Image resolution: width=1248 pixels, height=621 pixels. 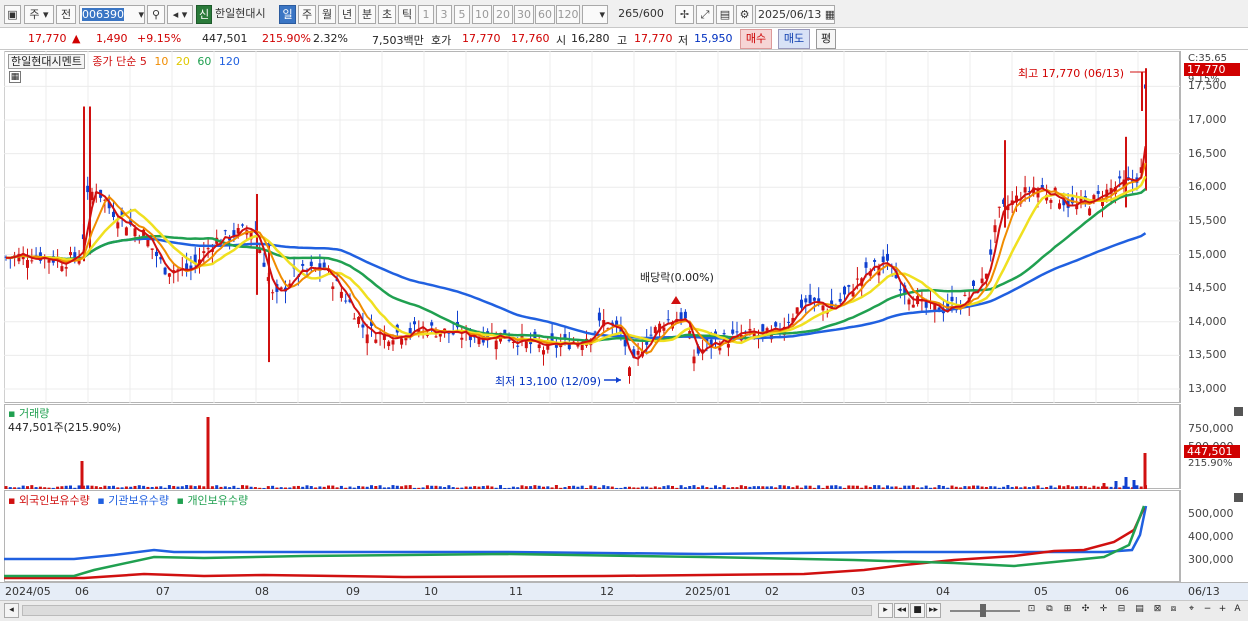 I want to click on panel-close-icon, so click(x=1238, y=411).